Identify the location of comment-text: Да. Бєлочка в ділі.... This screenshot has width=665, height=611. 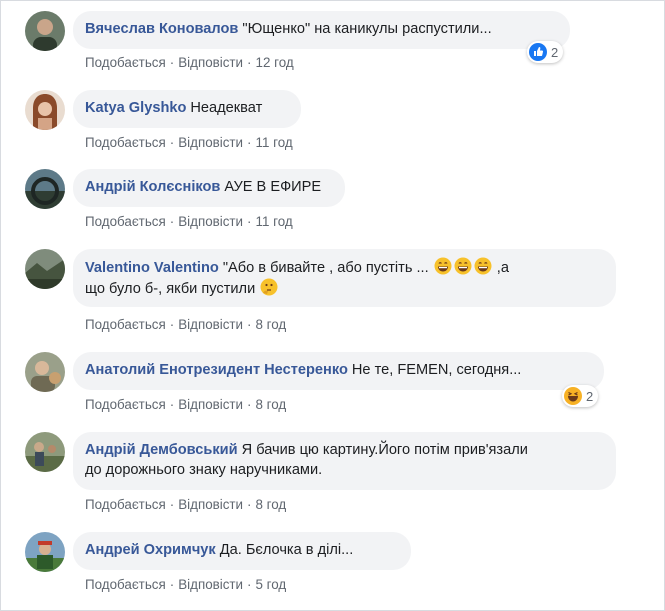
(286, 550).